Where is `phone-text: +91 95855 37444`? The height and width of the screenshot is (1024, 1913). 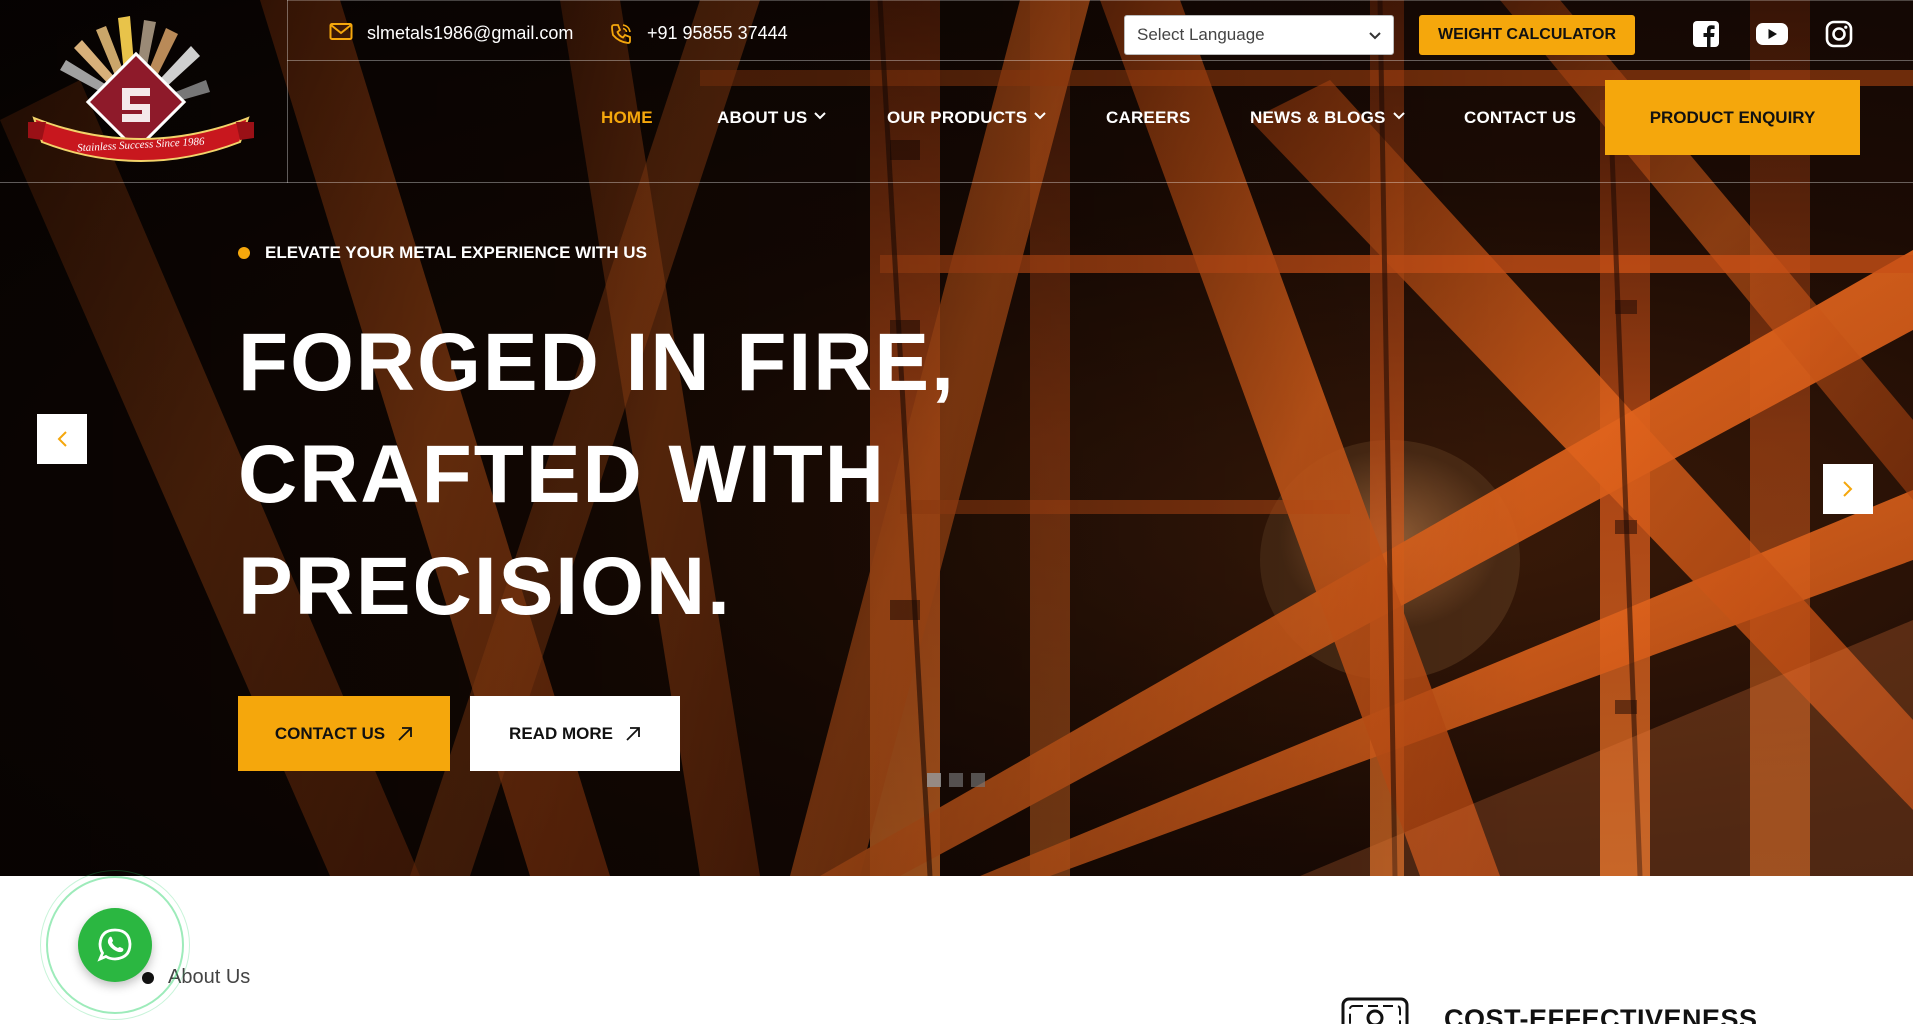 phone-text: +91 95855 37444 is located at coordinates (717, 32).